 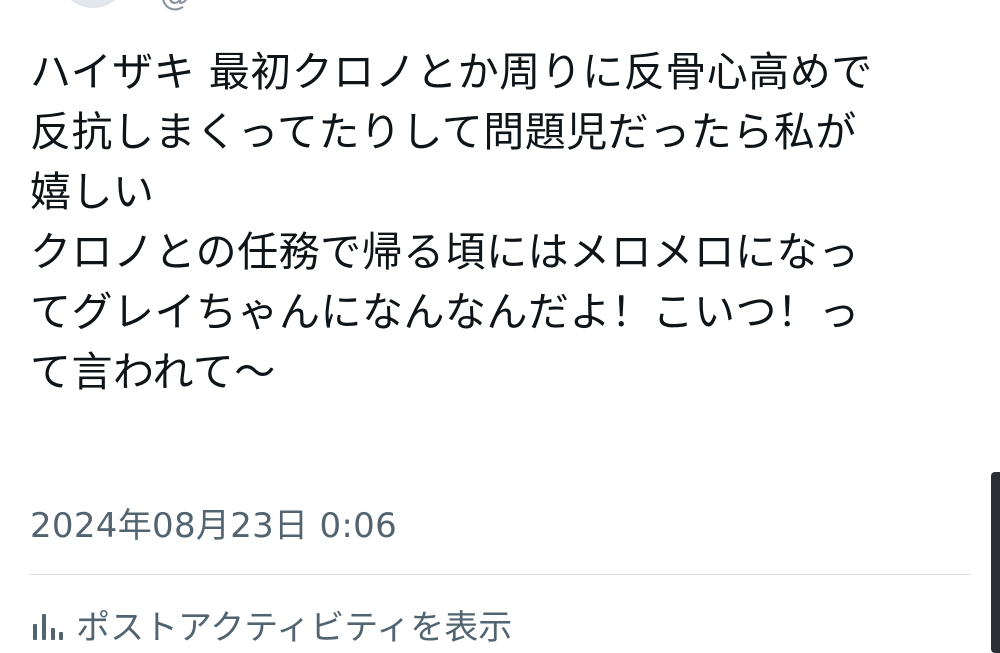 I want to click on divider, so click(x=500, y=574).